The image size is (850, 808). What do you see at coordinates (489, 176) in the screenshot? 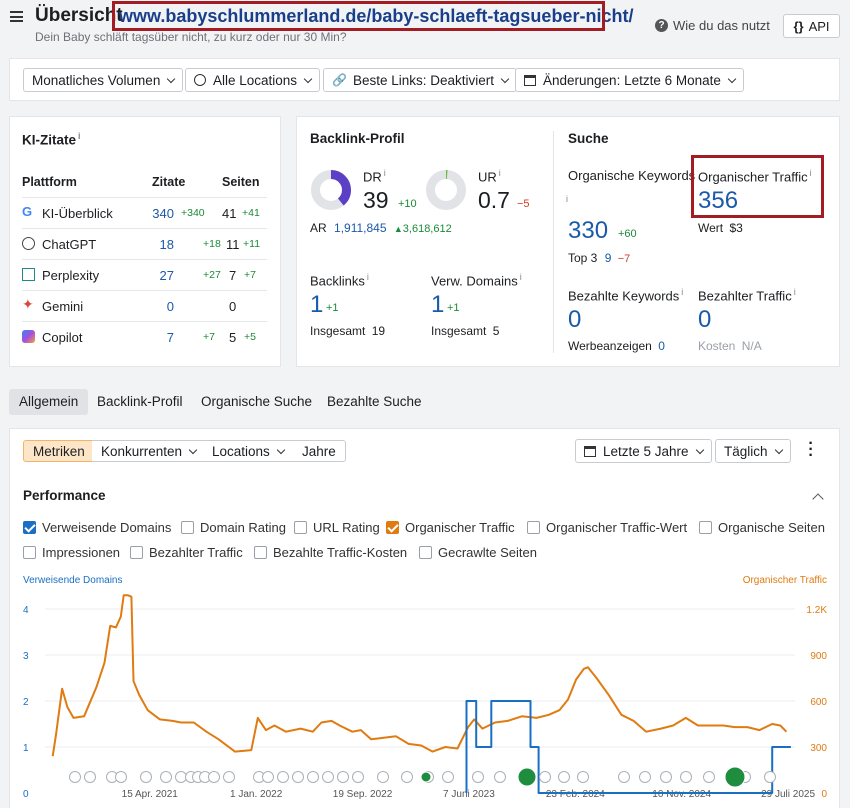
I see `ur-label: UR i` at bounding box center [489, 176].